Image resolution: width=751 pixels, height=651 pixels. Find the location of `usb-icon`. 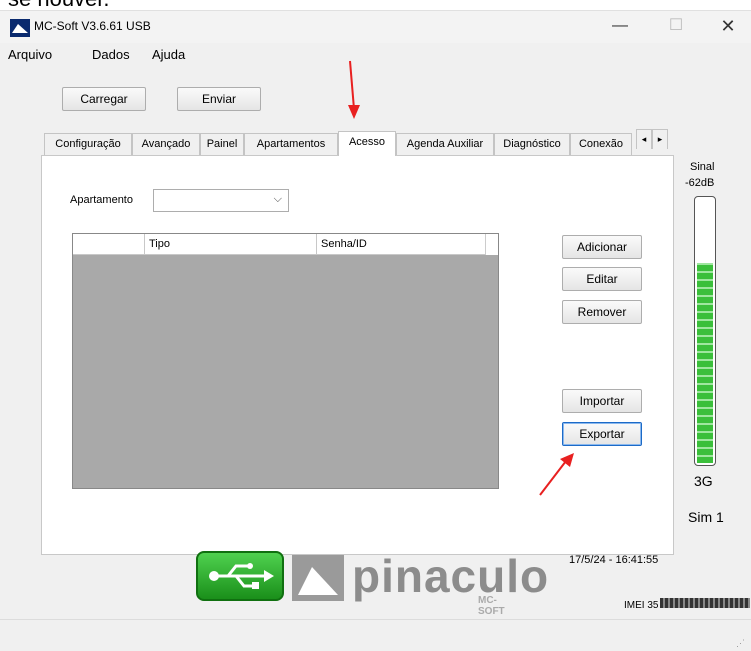

usb-icon is located at coordinates (240, 576).